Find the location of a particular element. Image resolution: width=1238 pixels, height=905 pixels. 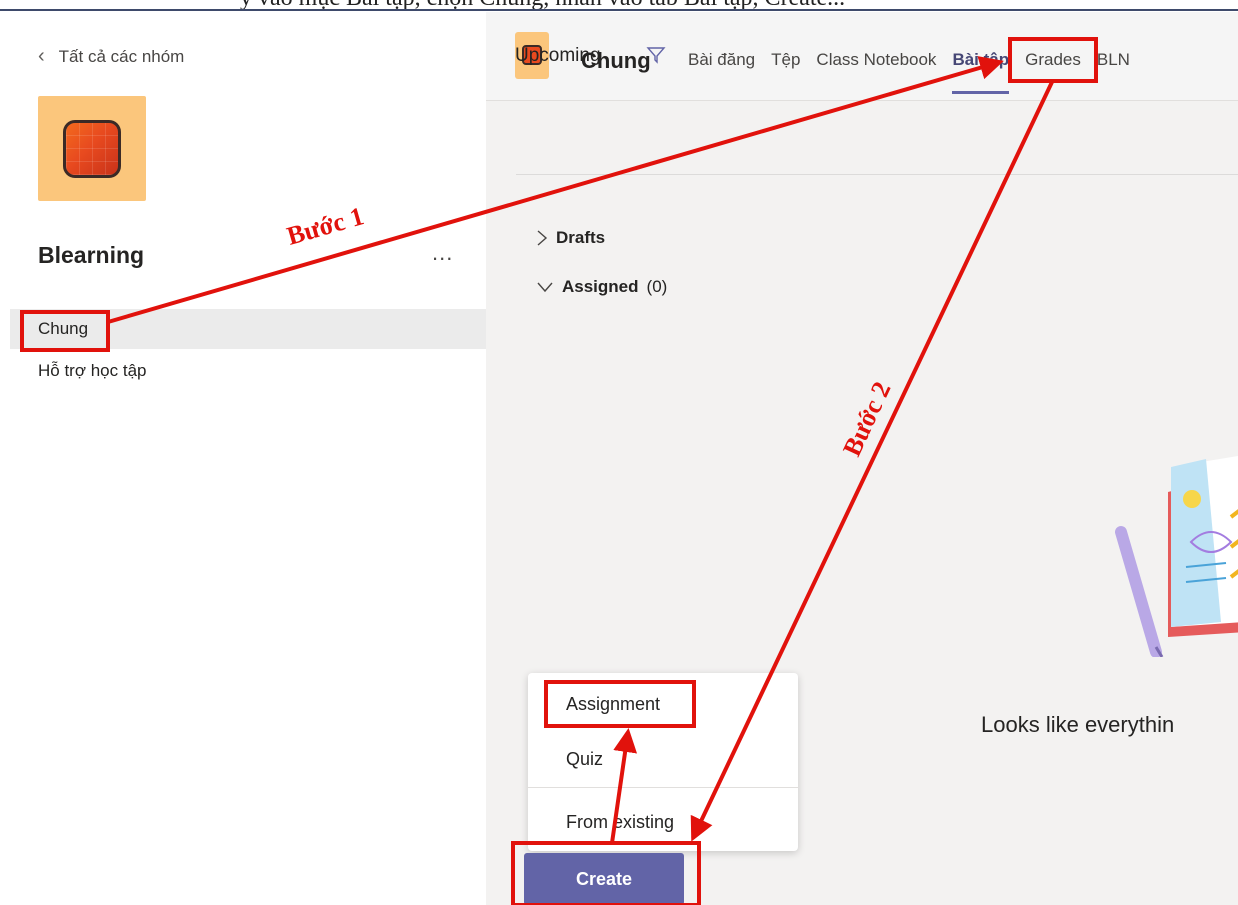

filter-row is located at coordinates (877, 141).